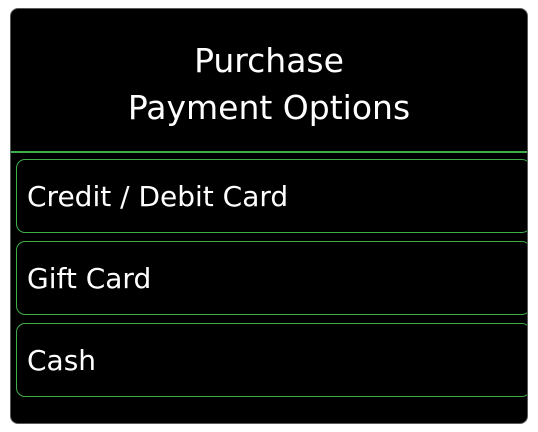 The height and width of the screenshot is (432, 538). What do you see at coordinates (269, 152) in the screenshot?
I see `header-divider` at bounding box center [269, 152].